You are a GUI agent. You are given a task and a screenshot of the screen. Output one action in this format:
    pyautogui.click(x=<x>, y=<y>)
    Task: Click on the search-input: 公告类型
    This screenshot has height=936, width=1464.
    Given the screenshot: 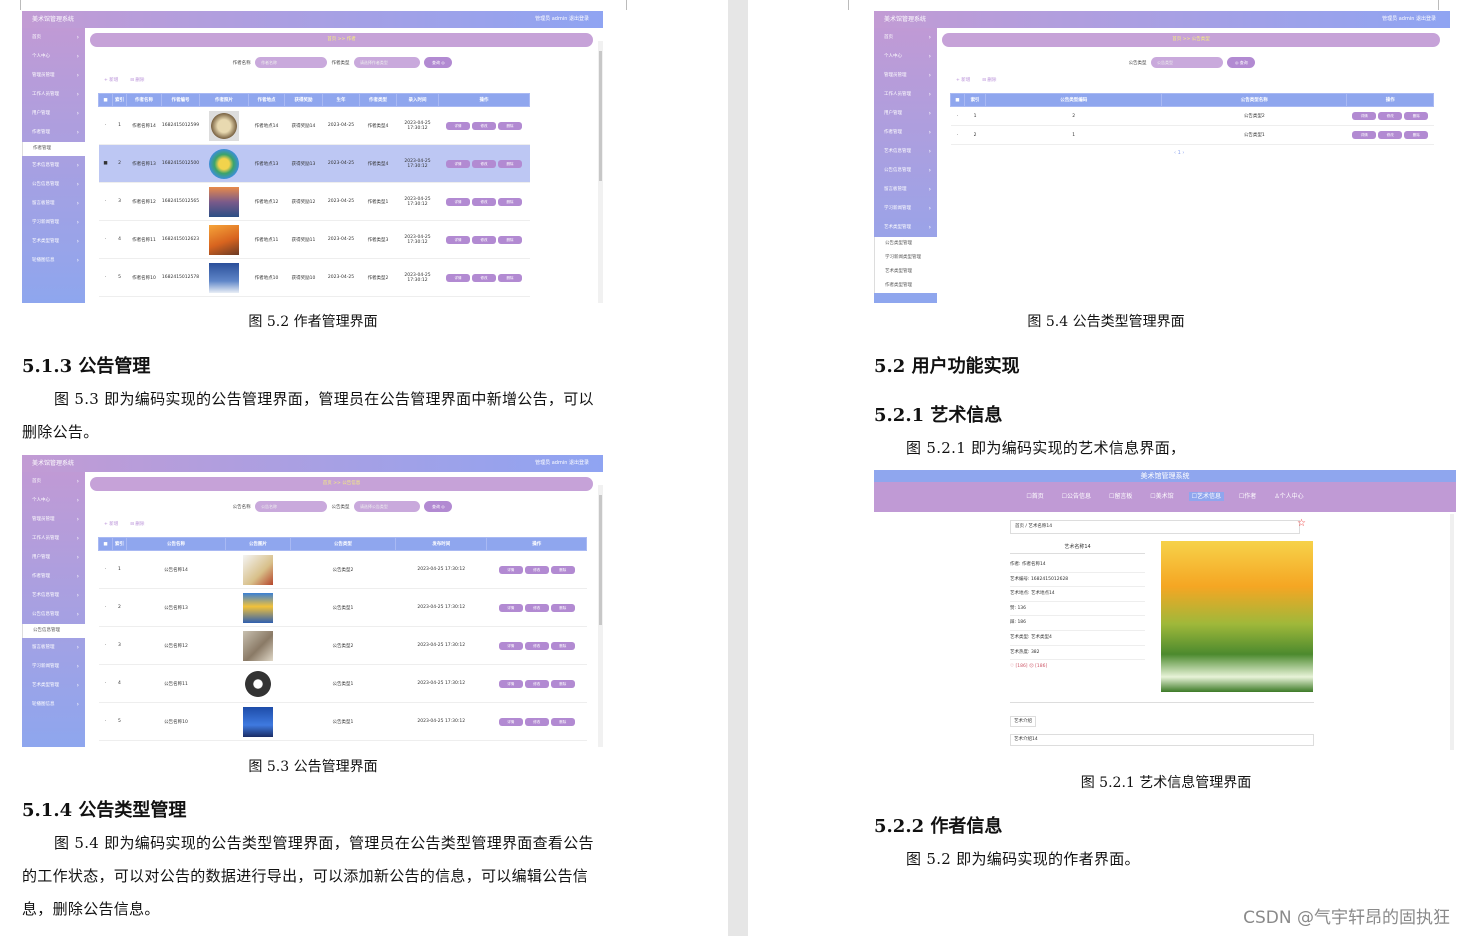 What is the action you would take?
    pyautogui.click(x=1187, y=62)
    